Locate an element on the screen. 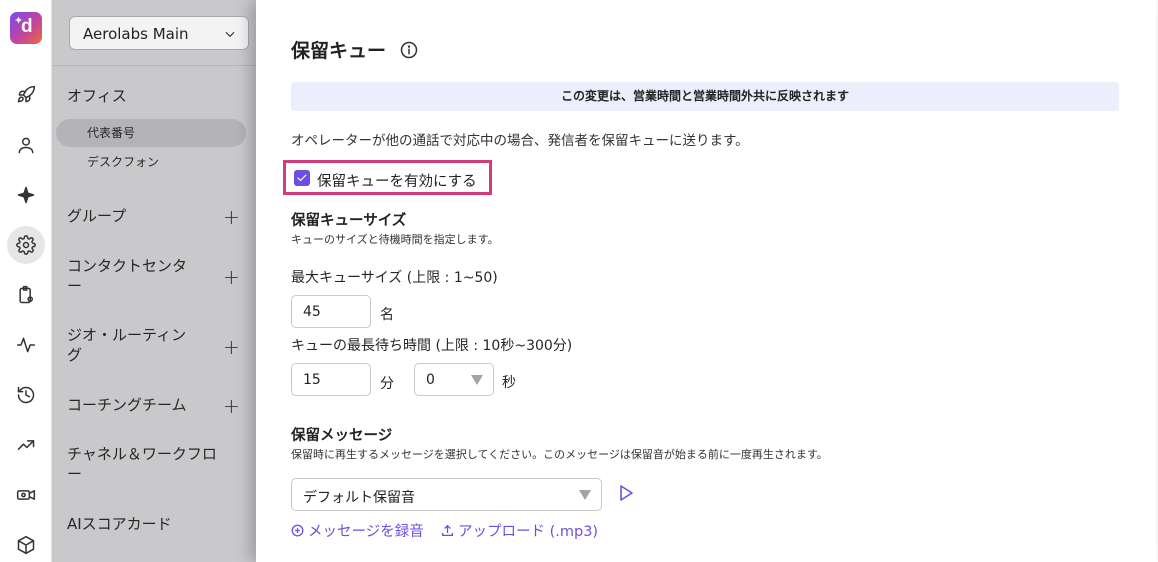 Image resolution: width=1158 pixels, height=562 pixels. upload-mp3-link: アップロード (.mp3) is located at coordinates (519, 530).